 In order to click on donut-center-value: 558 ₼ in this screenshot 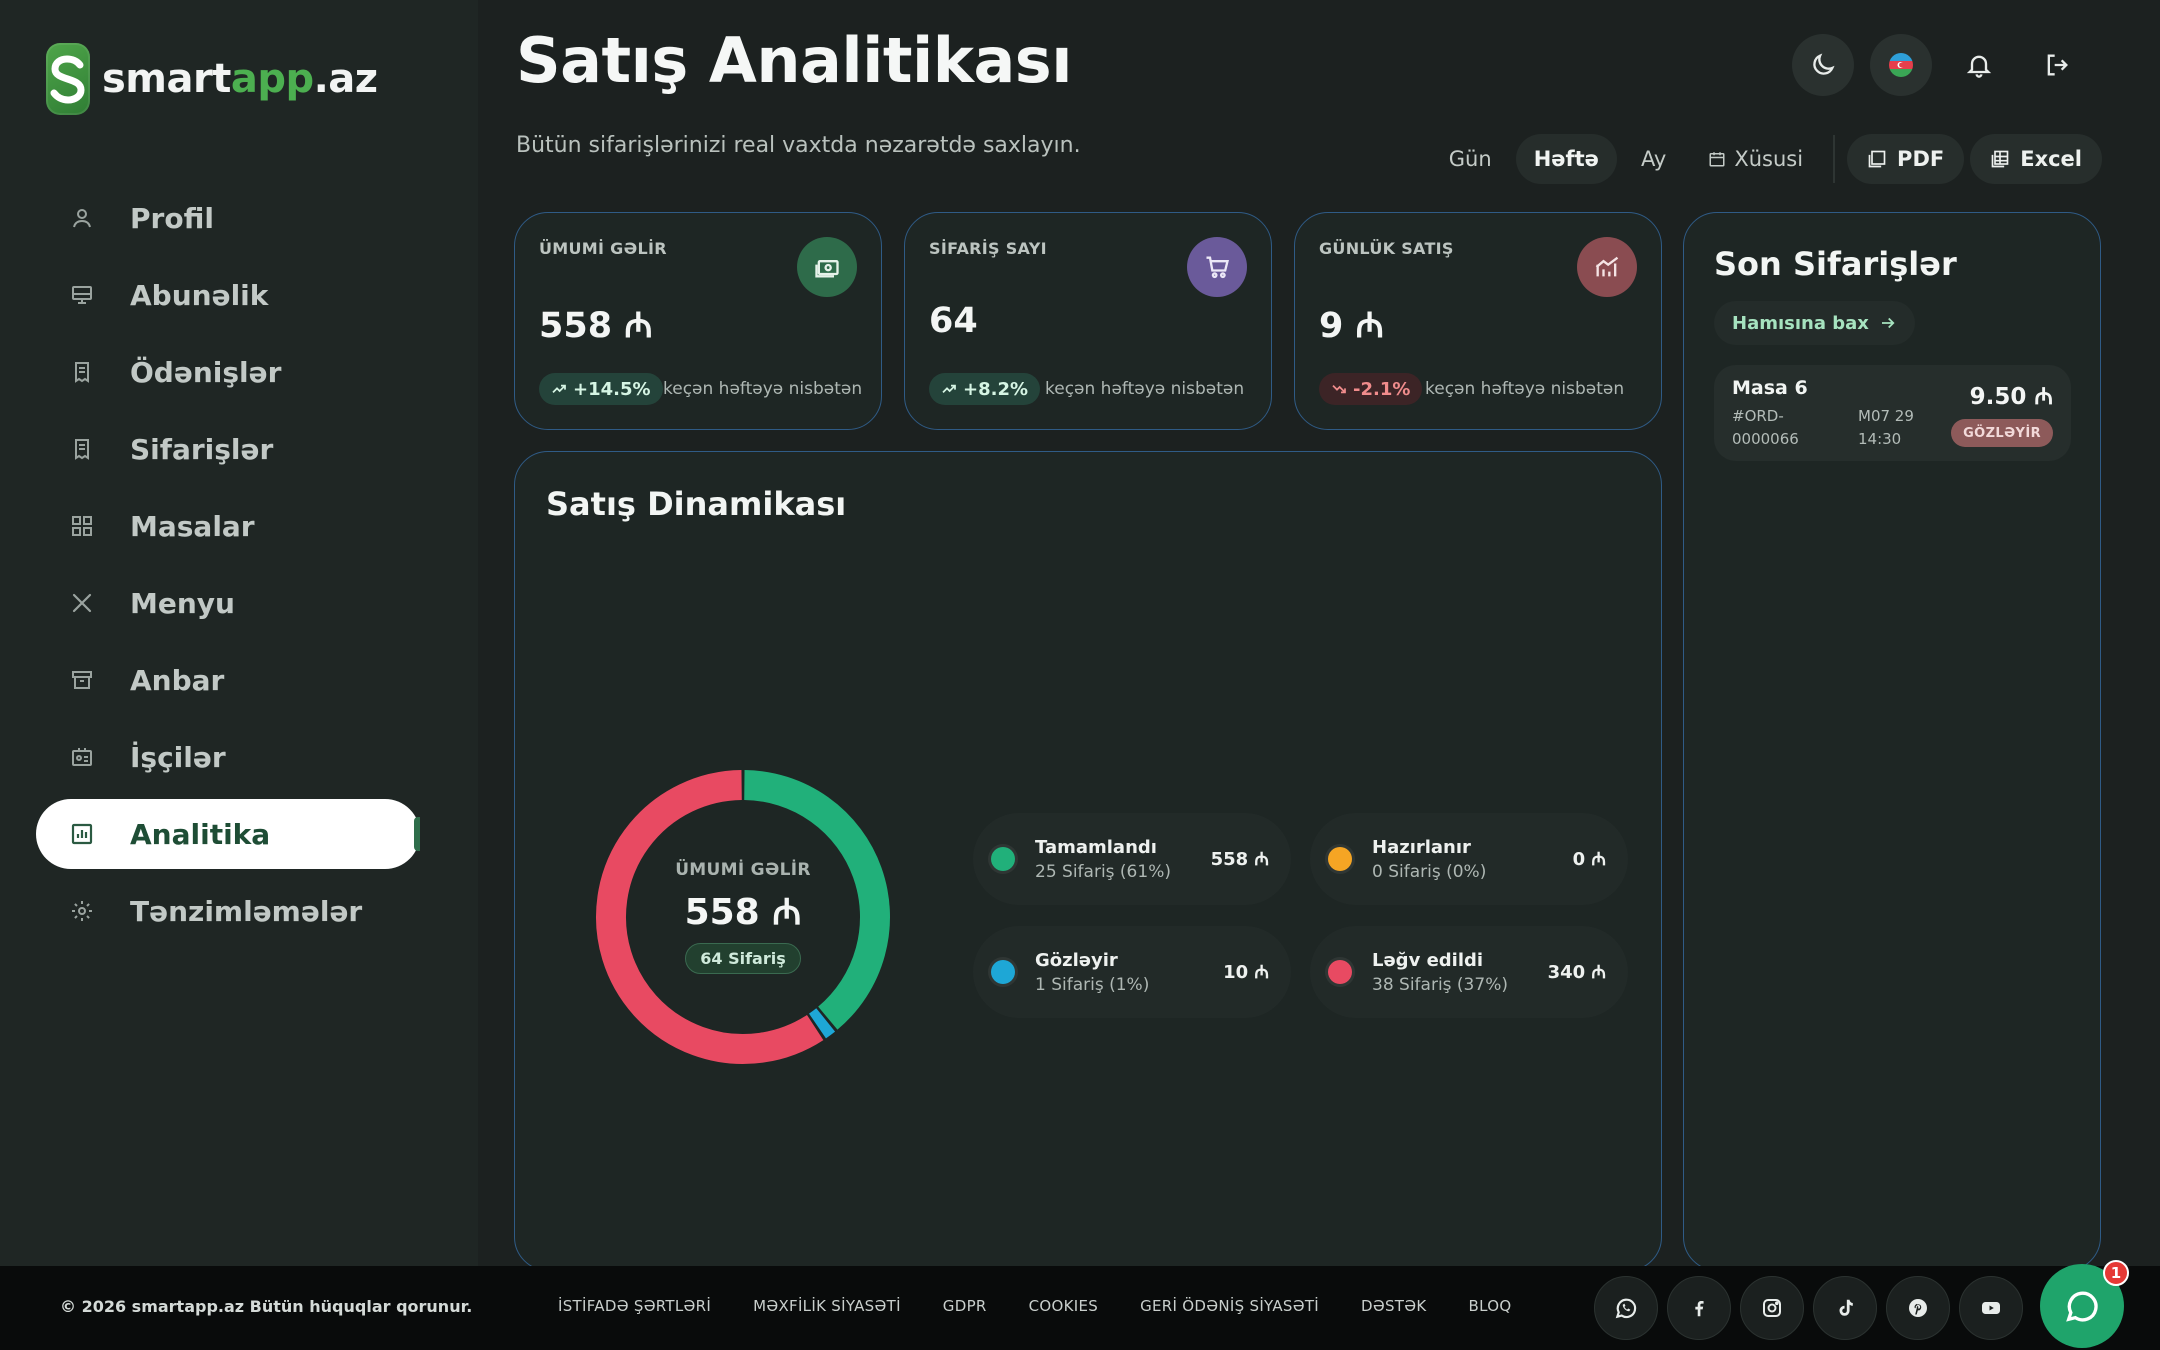, I will do `click(743, 912)`.